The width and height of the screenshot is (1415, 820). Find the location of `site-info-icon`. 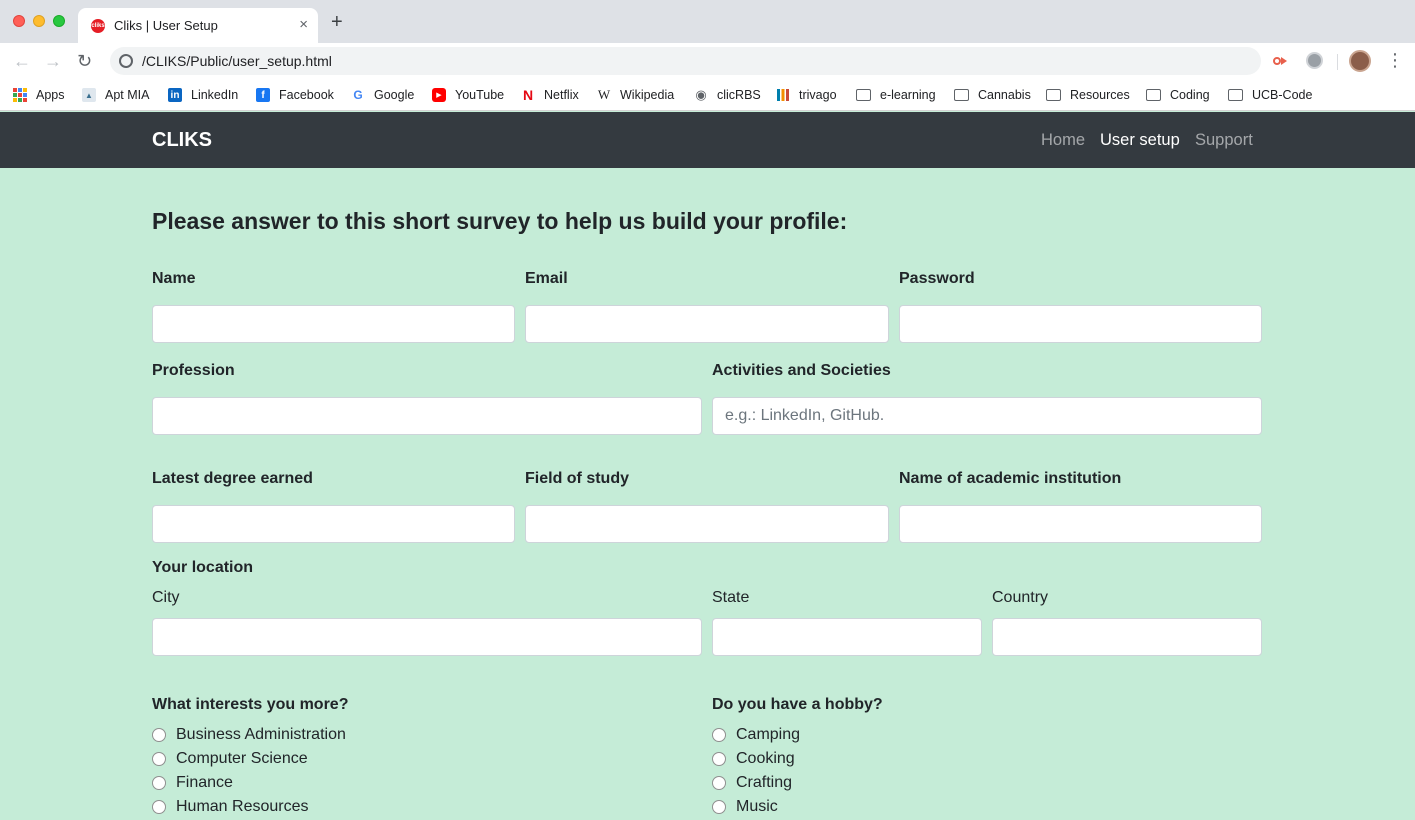

site-info-icon is located at coordinates (126, 61).